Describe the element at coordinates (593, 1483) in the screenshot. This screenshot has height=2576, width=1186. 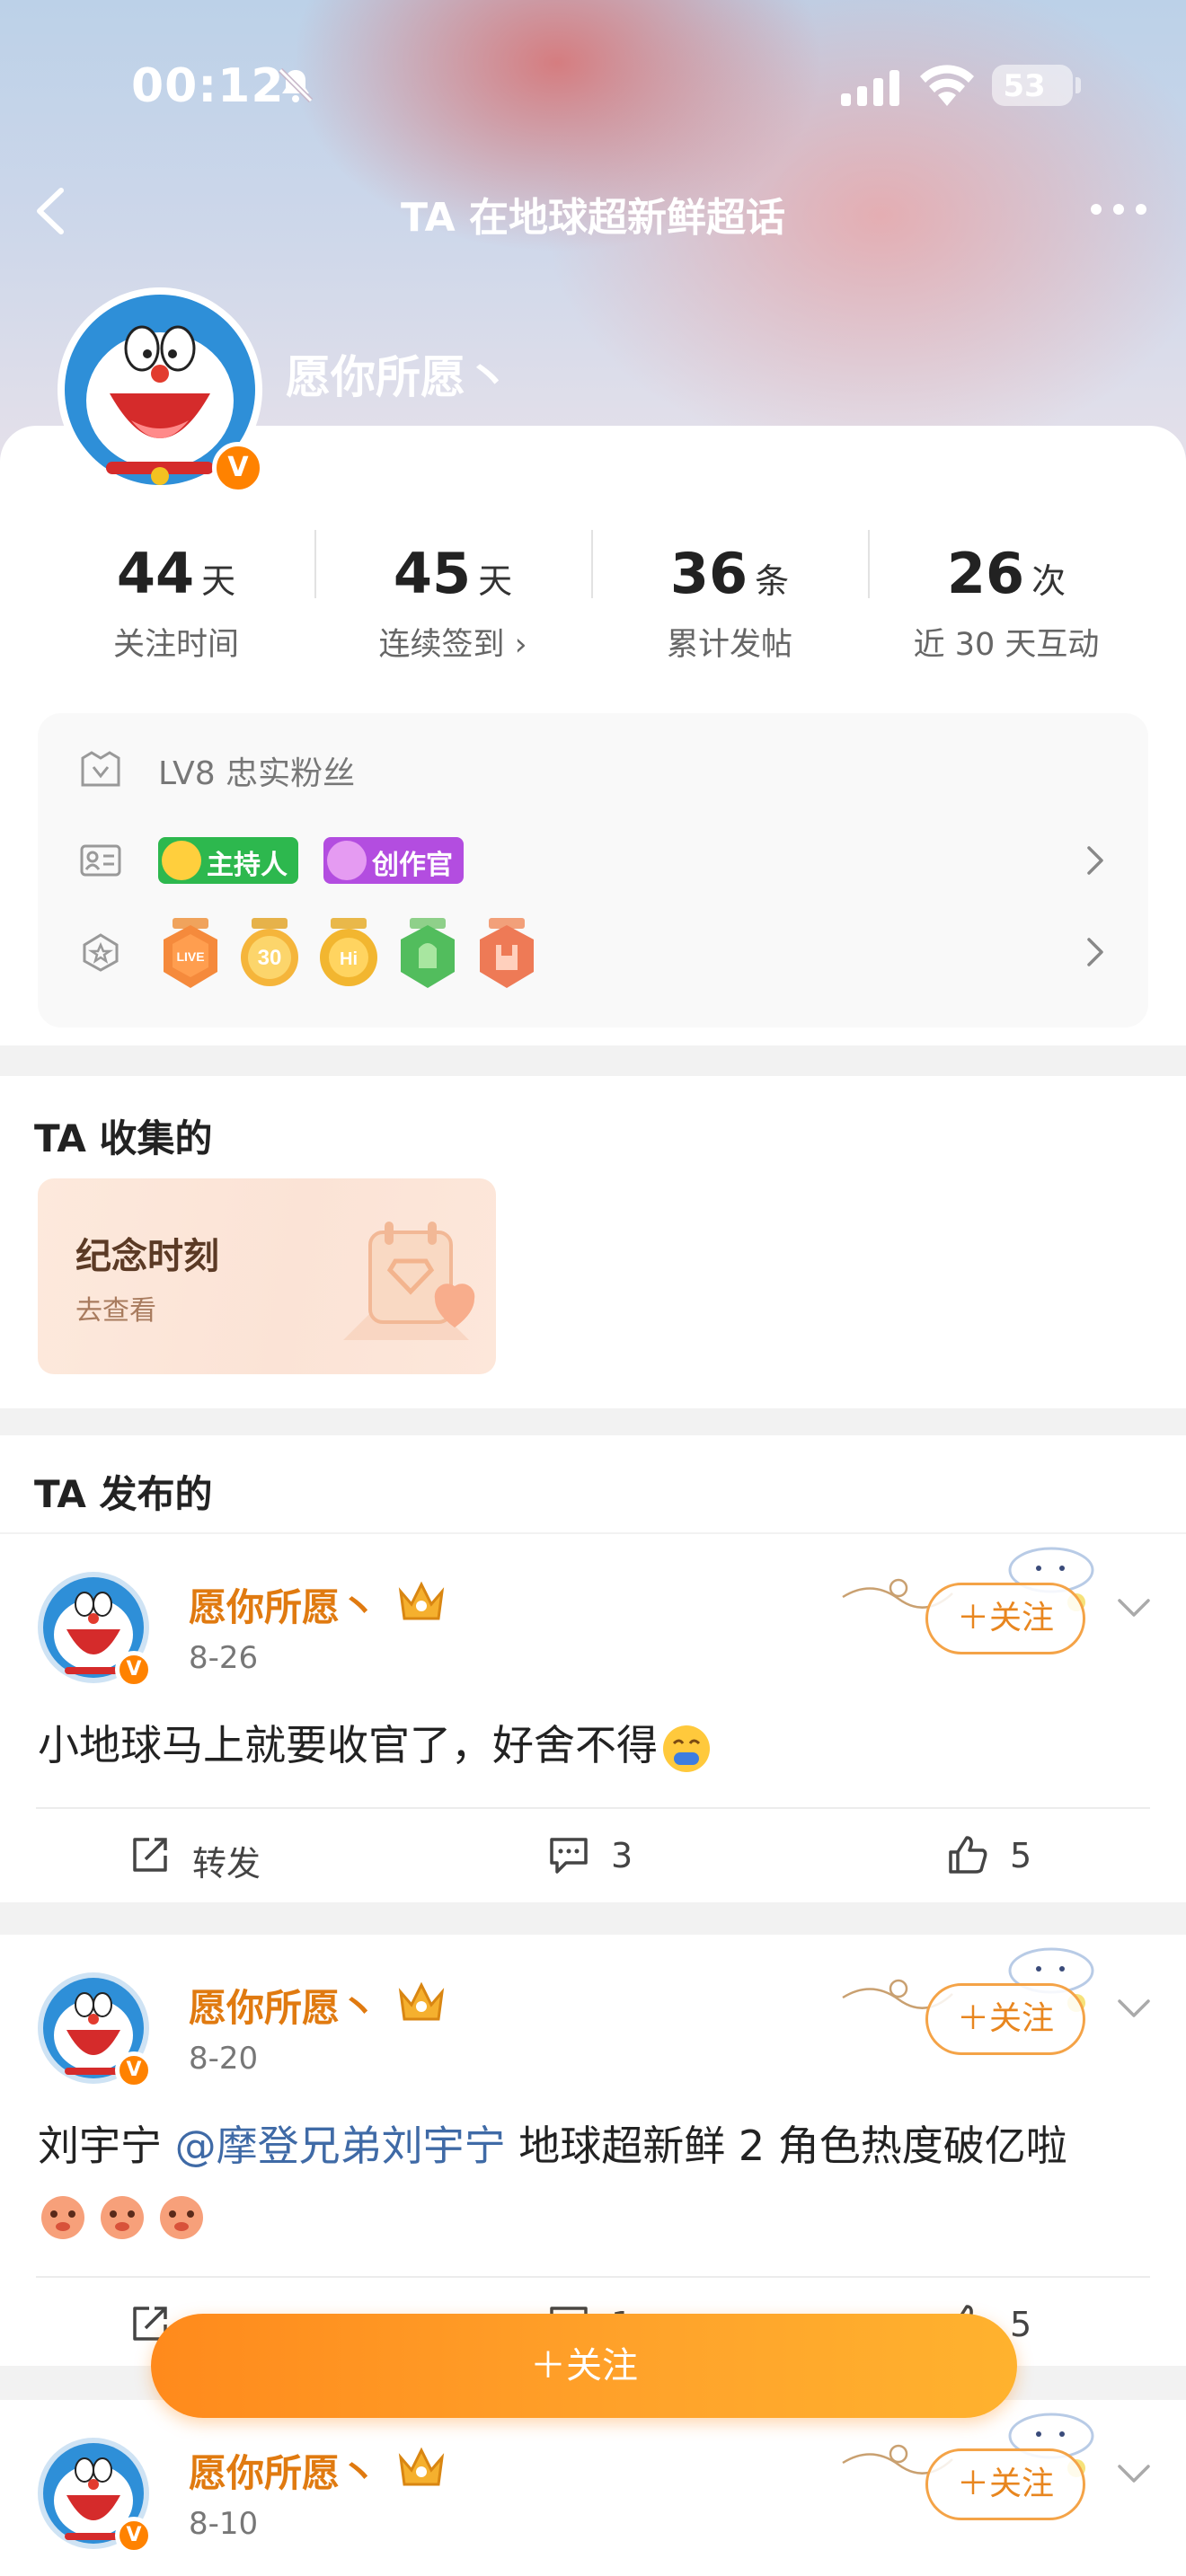
I see `published-section-header: TA 发布的` at that location.